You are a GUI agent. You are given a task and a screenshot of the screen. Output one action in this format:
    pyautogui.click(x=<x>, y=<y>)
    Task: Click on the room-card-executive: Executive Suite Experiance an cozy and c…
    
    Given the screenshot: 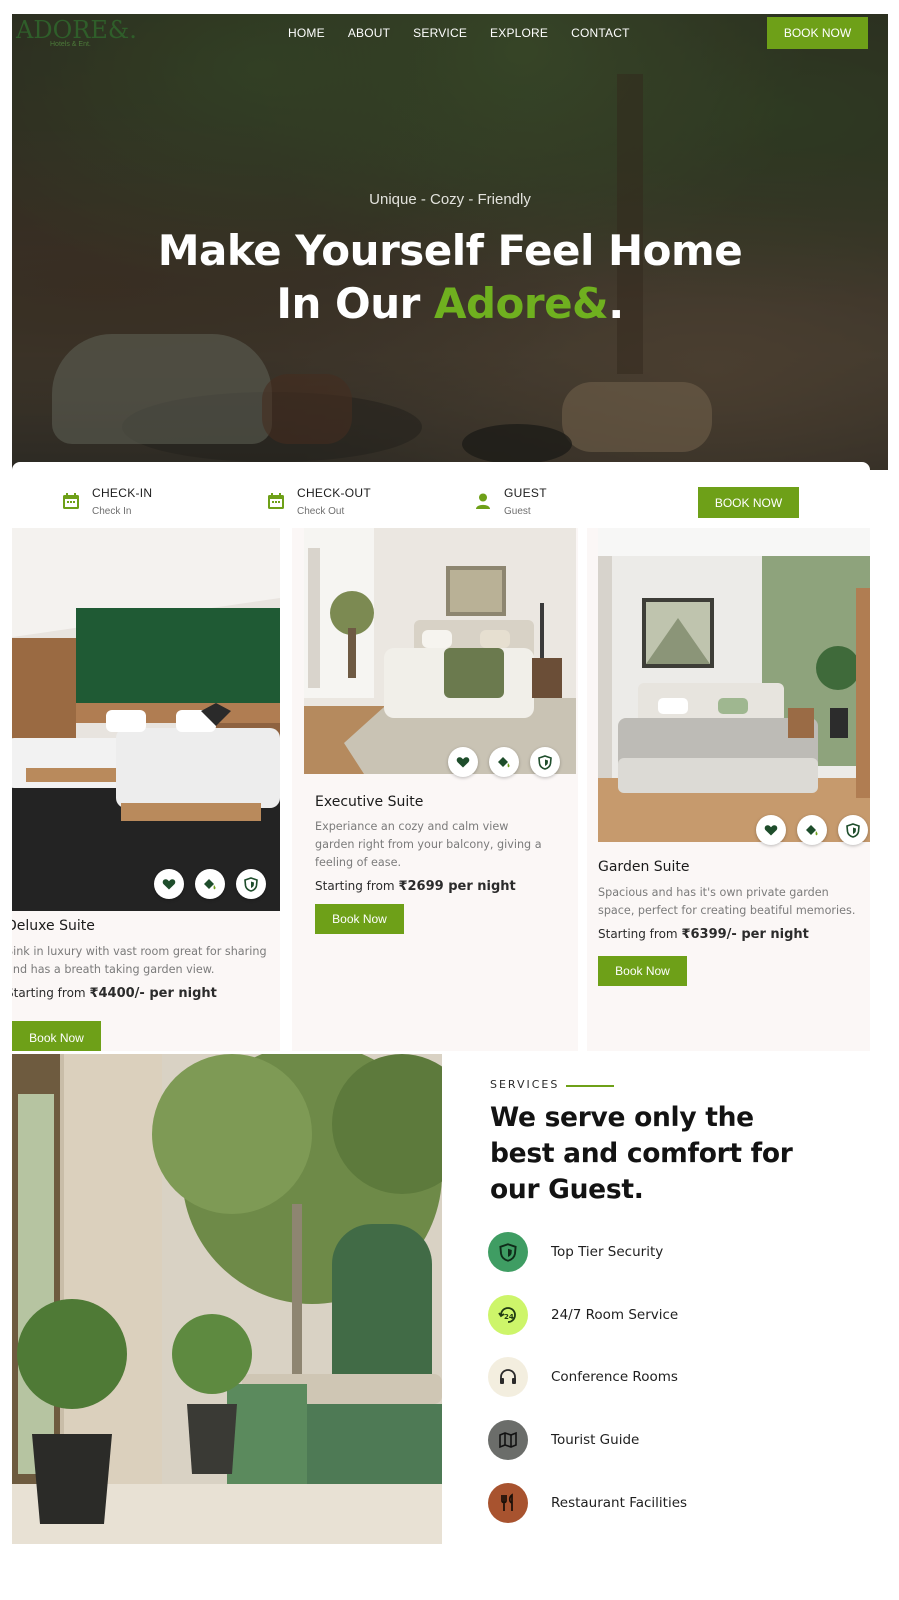 What is the action you would take?
    pyautogui.click(x=435, y=789)
    